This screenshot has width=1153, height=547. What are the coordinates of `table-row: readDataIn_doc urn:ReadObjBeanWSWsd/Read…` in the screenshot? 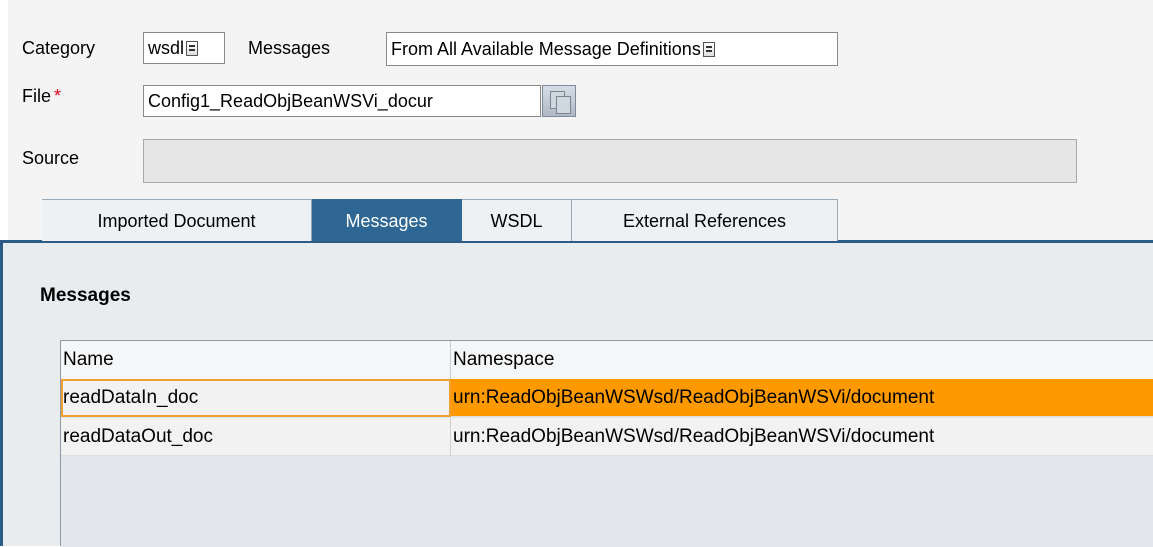 It's located at (607, 398).